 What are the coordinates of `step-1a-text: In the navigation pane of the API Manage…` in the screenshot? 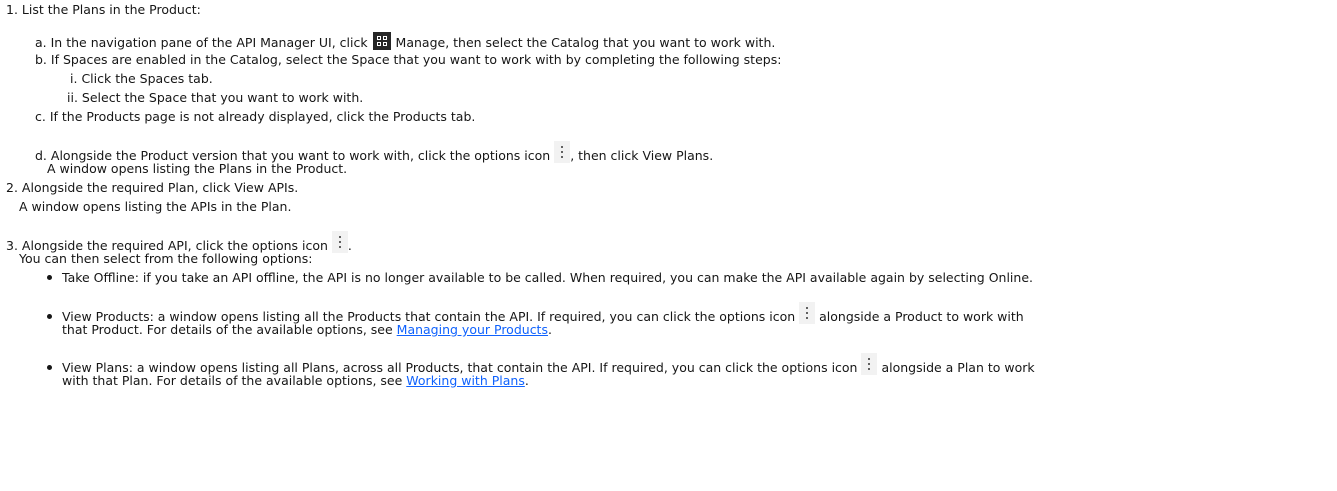 It's located at (211, 42).